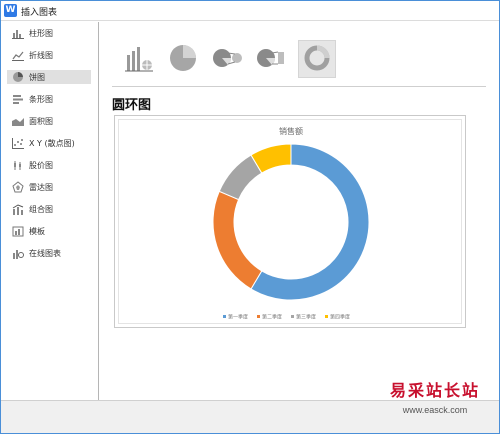 The height and width of the screenshot is (434, 500). What do you see at coordinates (18, 77) in the screenshot?
I see `pie-chart-icon` at bounding box center [18, 77].